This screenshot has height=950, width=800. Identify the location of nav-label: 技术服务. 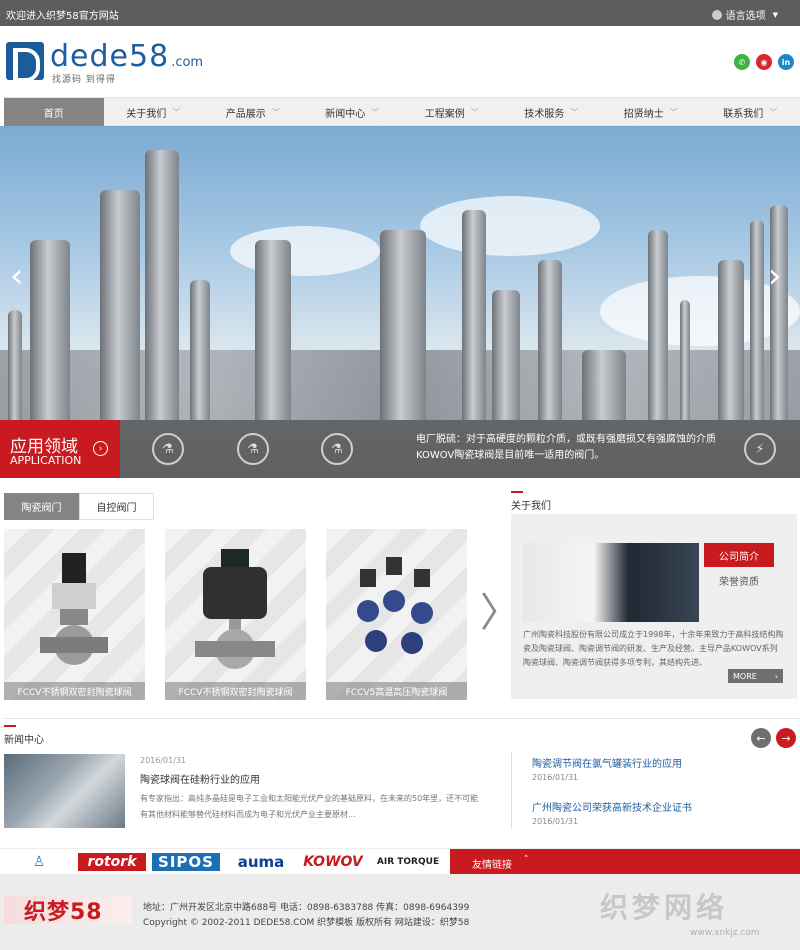
(544, 114).